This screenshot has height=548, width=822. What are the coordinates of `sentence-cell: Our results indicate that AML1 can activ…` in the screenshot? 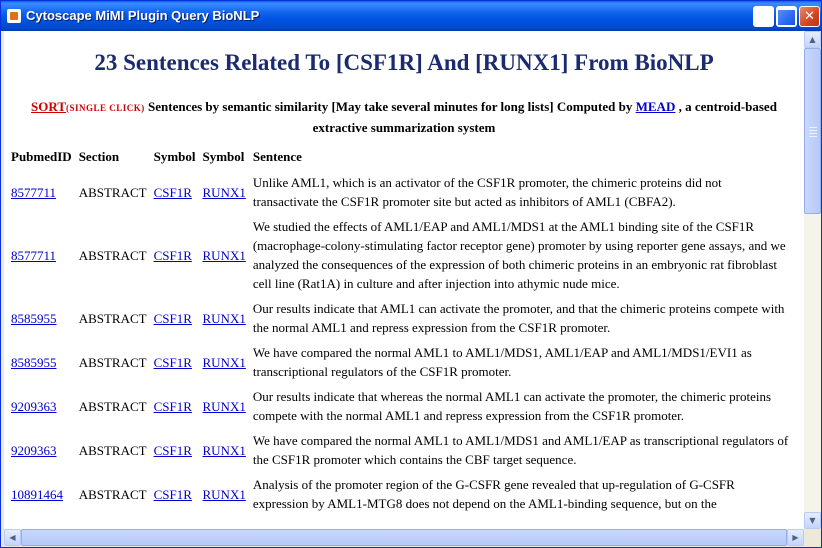 It's located at (518, 318).